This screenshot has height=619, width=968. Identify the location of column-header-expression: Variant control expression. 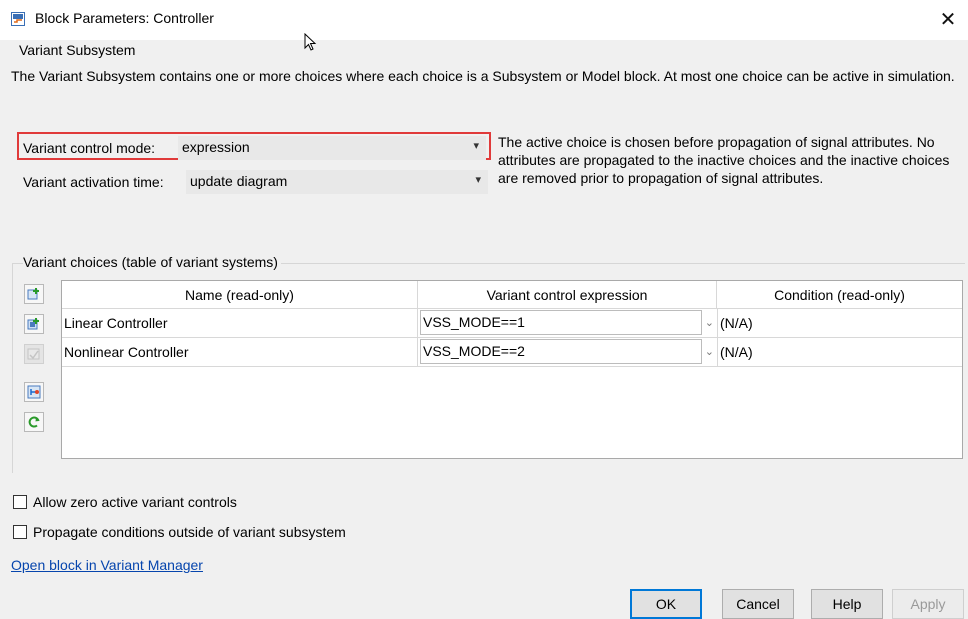
(567, 295).